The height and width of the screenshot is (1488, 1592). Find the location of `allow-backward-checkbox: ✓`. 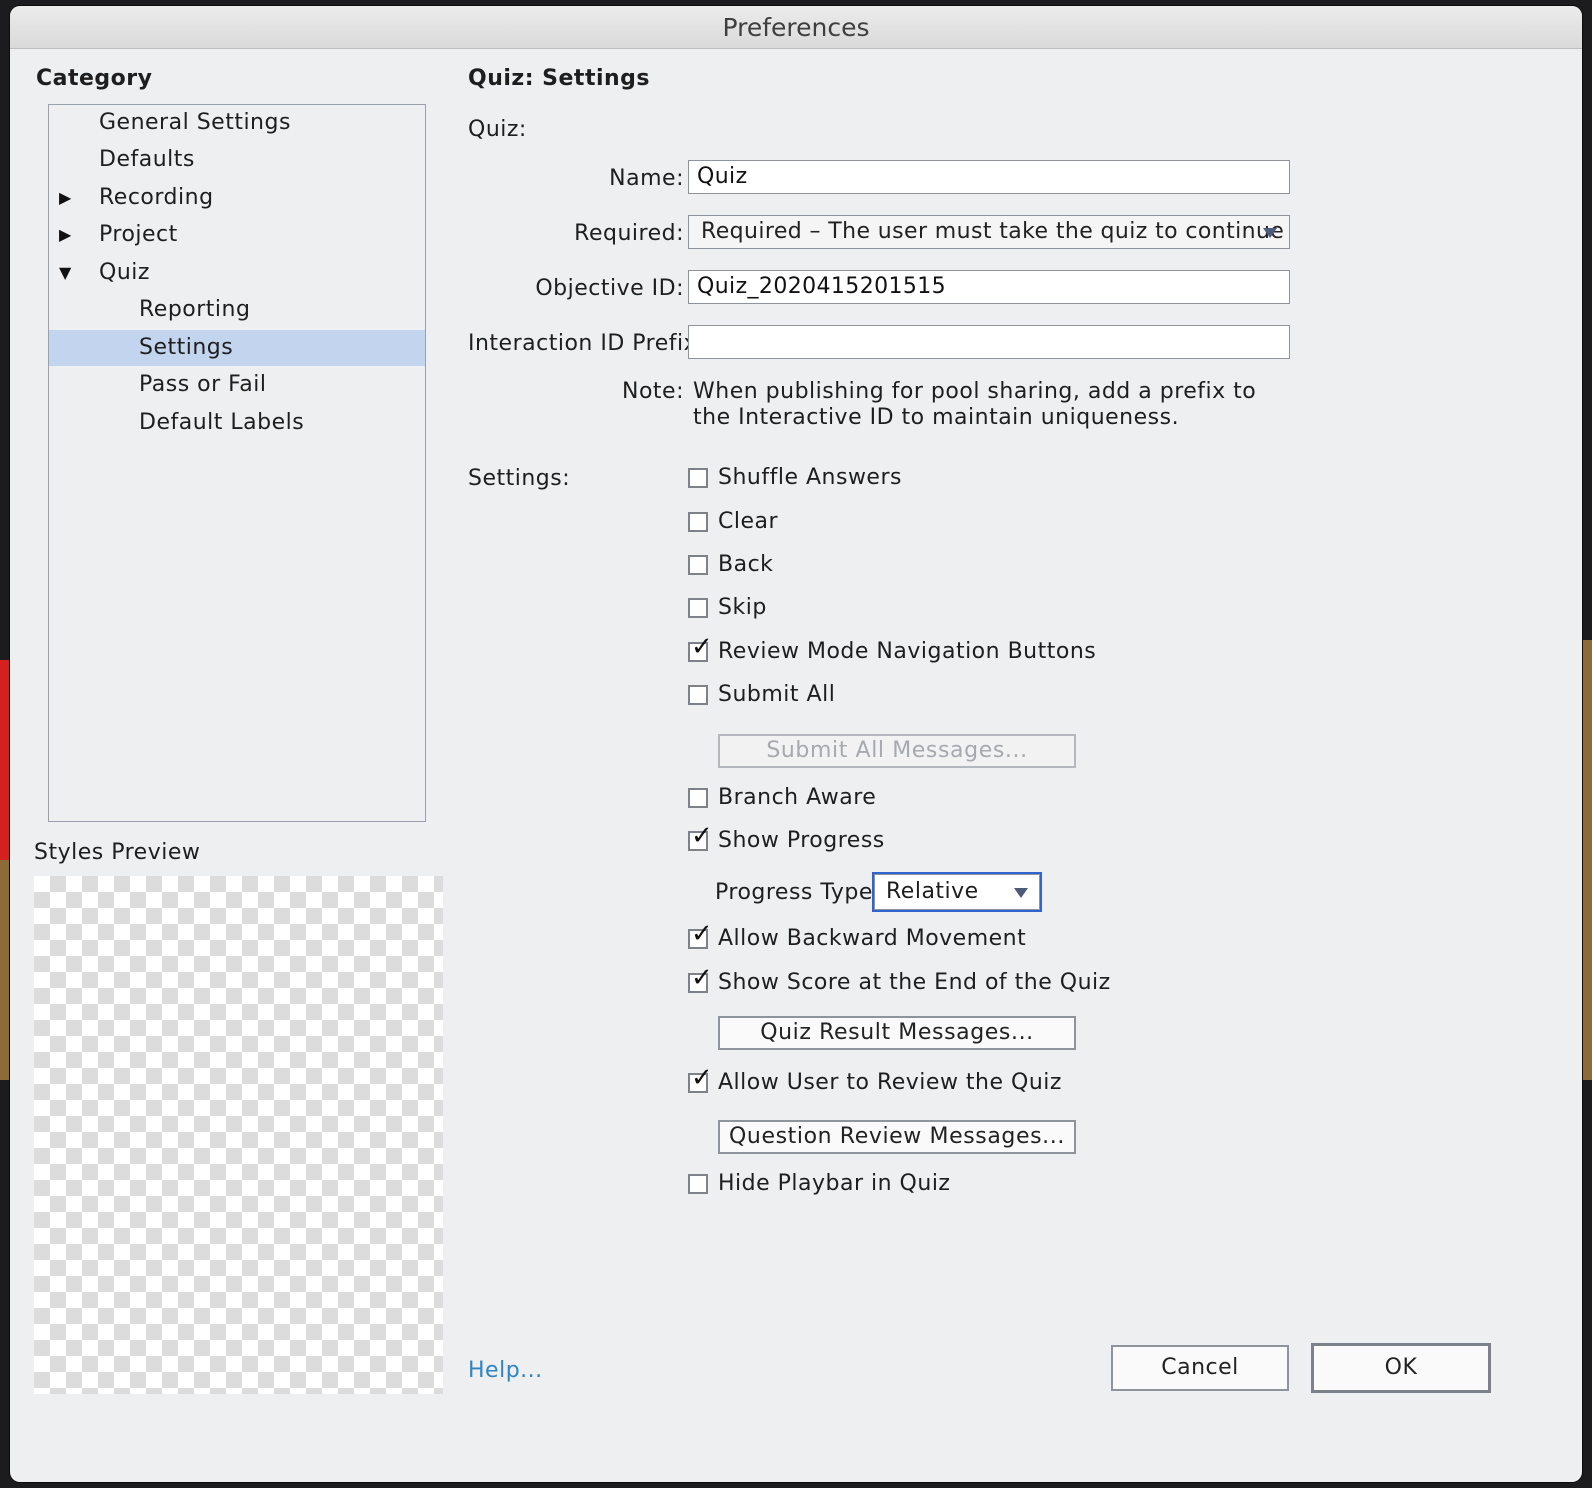

allow-backward-checkbox: ✓ is located at coordinates (700, 935).